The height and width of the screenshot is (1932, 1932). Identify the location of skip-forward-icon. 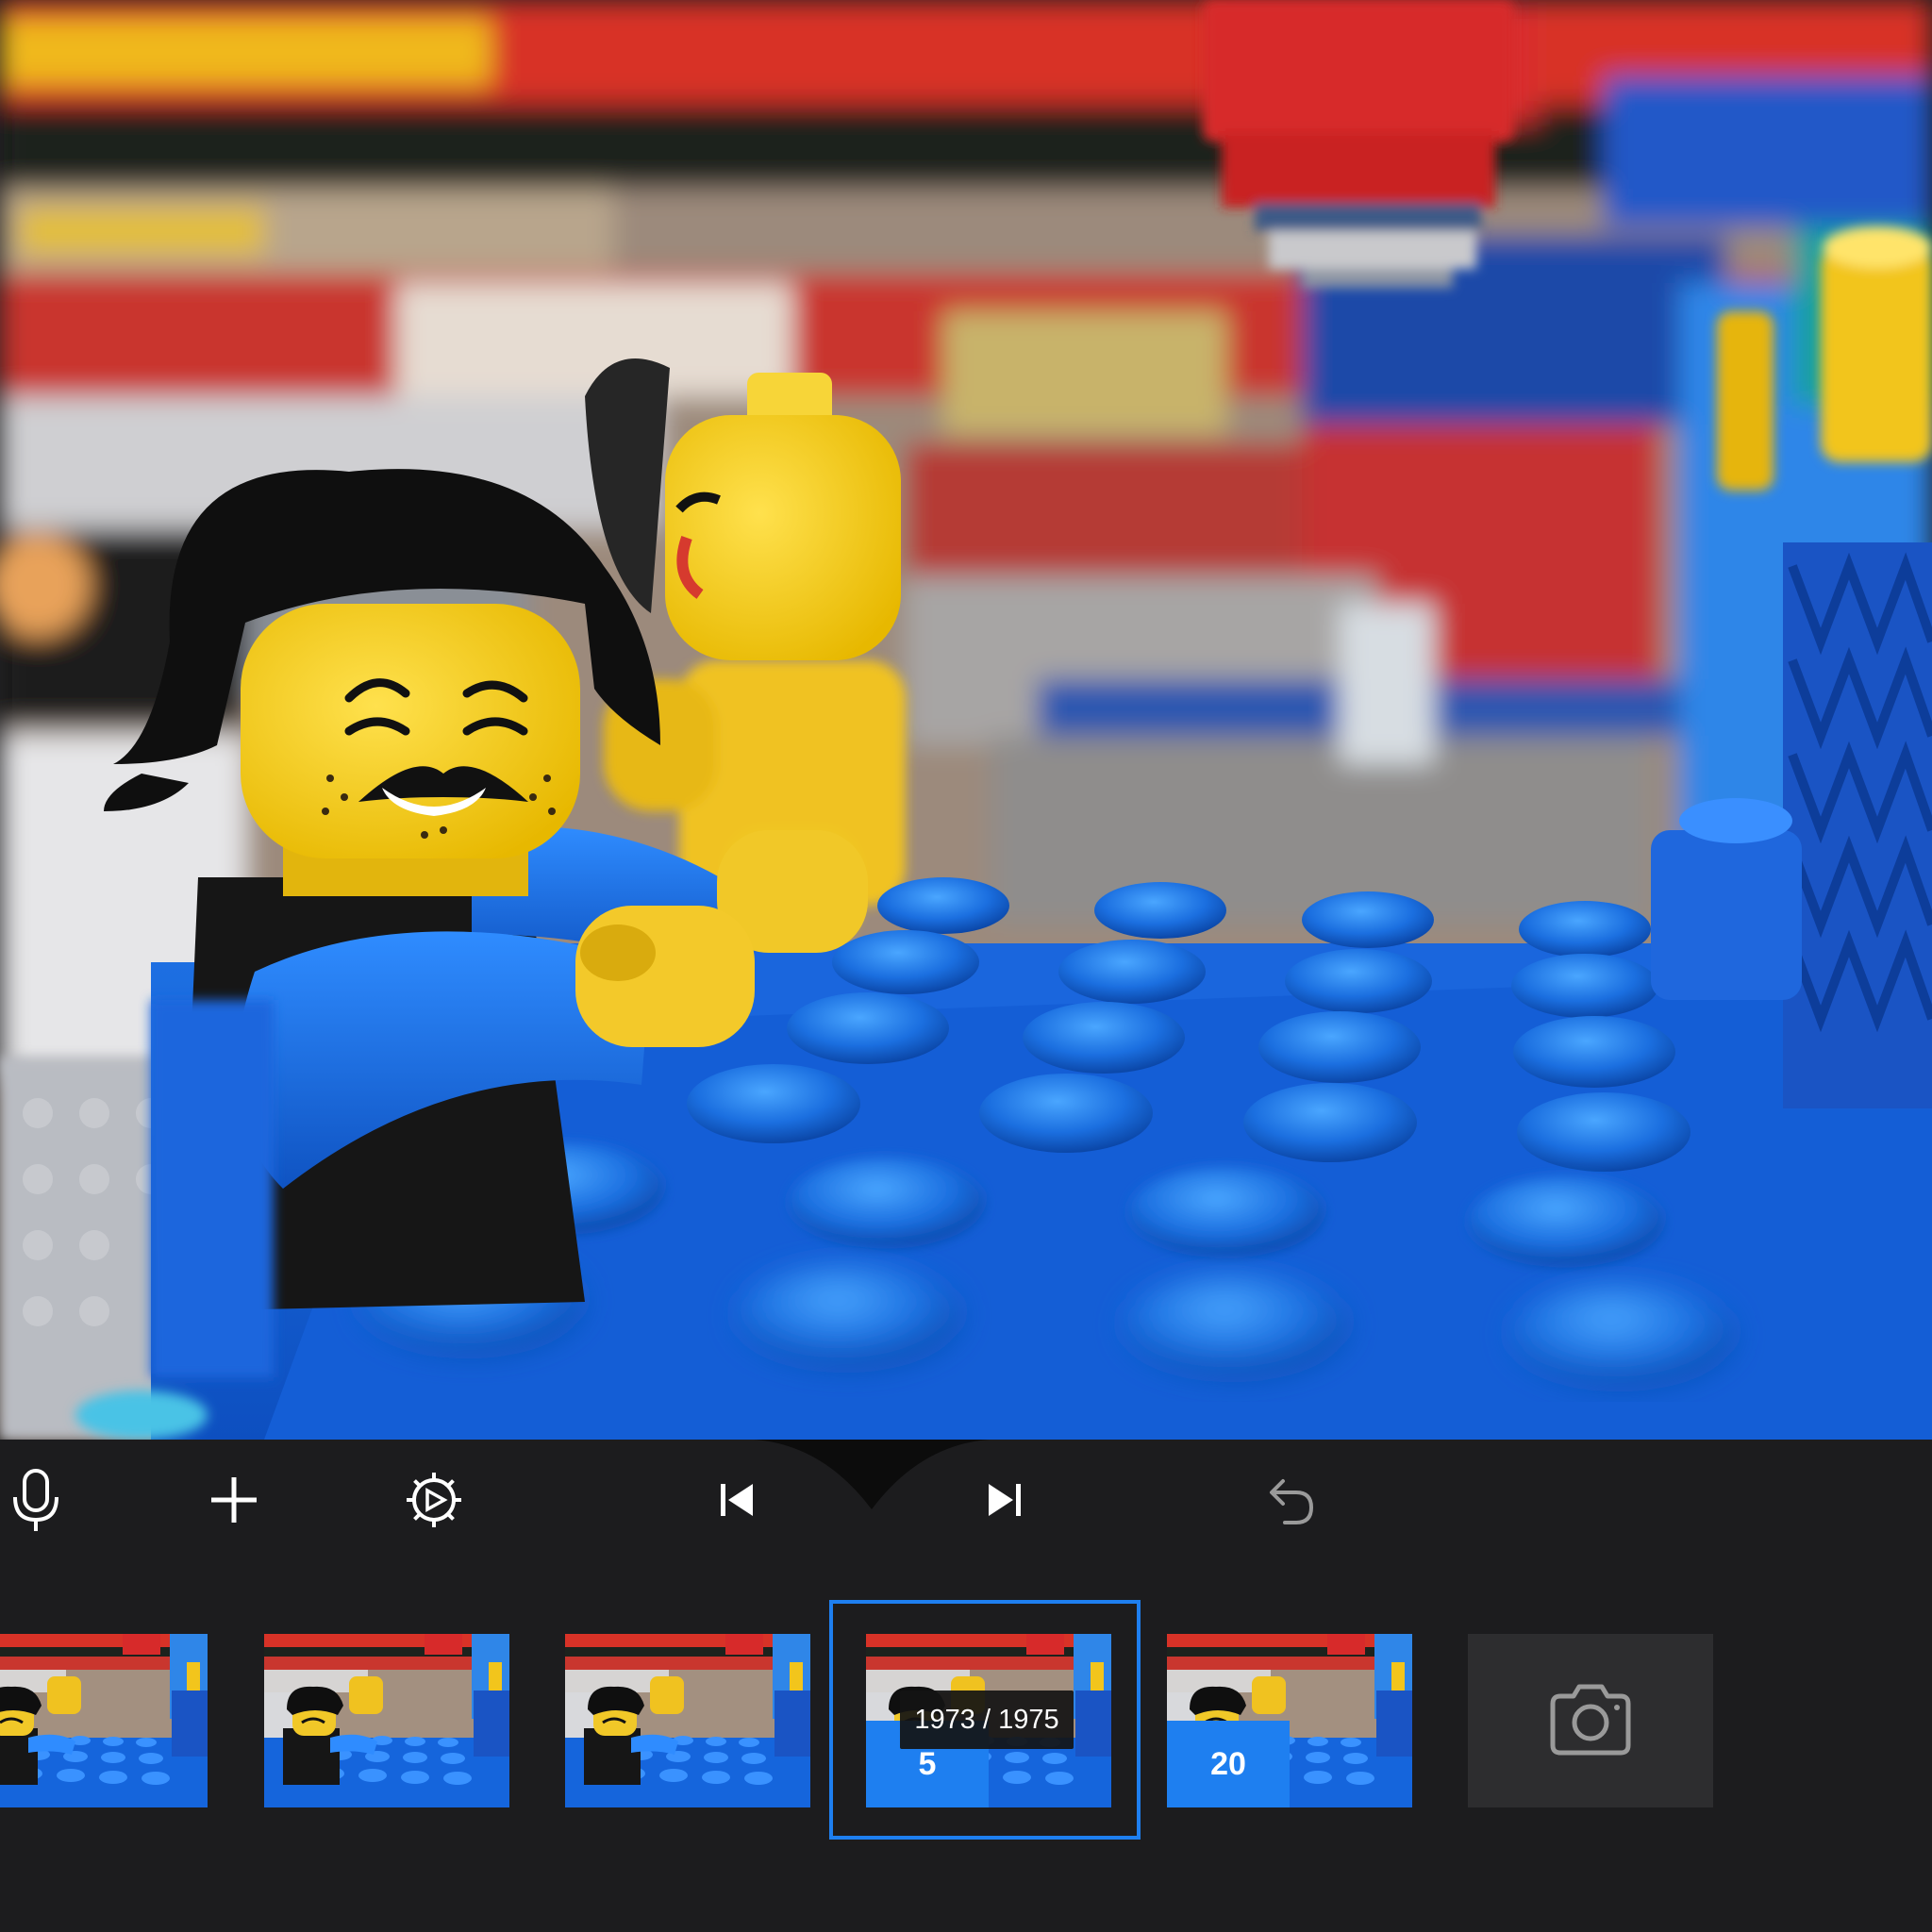
(1005, 1500).